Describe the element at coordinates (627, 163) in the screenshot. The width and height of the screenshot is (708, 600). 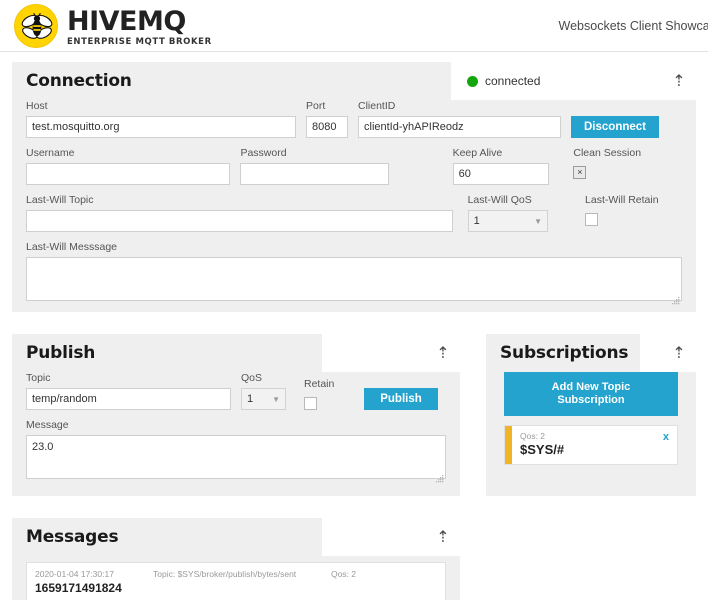
I see `clean-session-field: Clean Session ×` at that location.